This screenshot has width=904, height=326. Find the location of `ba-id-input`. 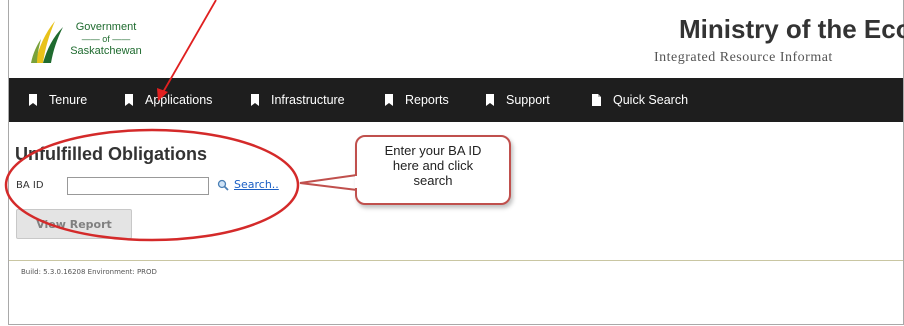

ba-id-input is located at coordinates (138, 186).